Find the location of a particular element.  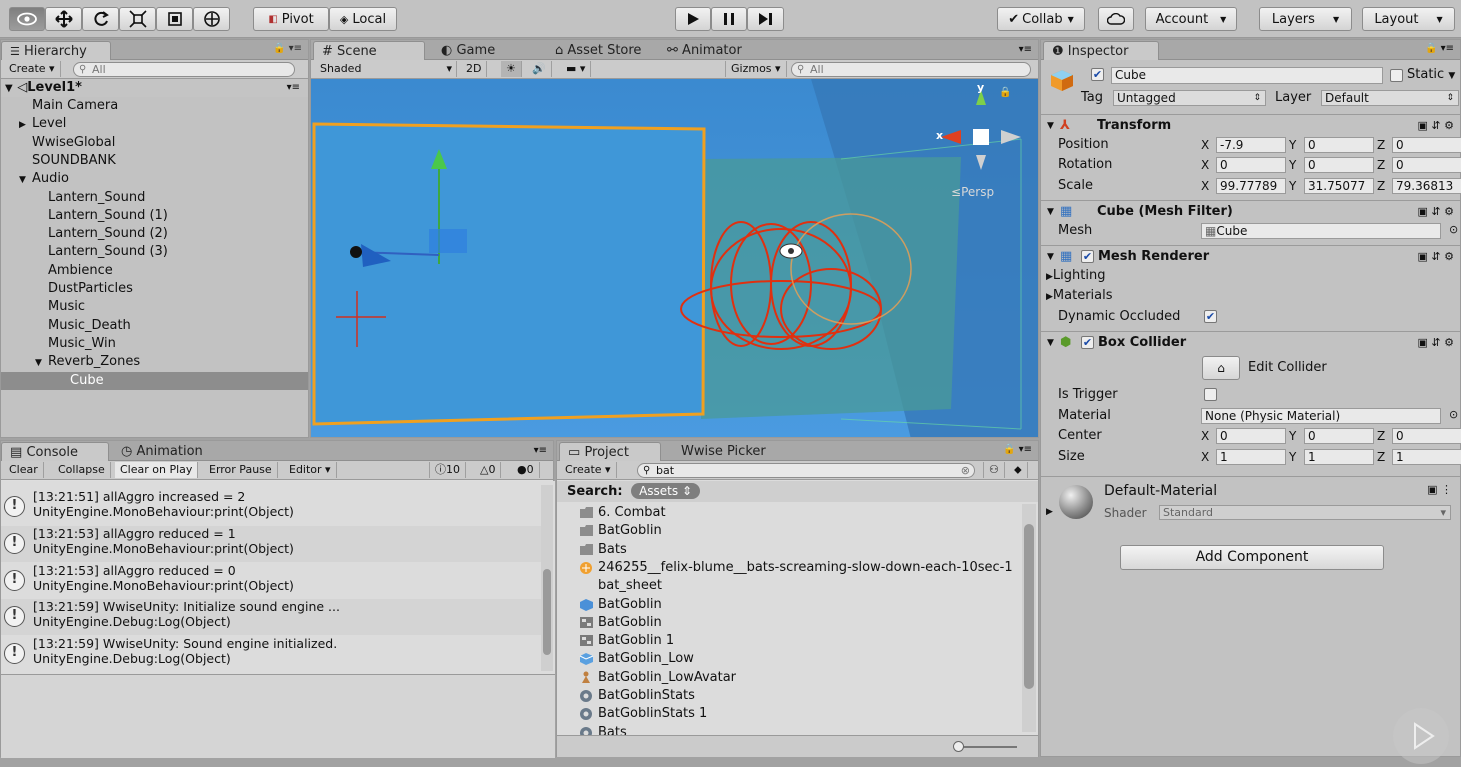

vector-component-input: -7.9 is located at coordinates (1251, 145).